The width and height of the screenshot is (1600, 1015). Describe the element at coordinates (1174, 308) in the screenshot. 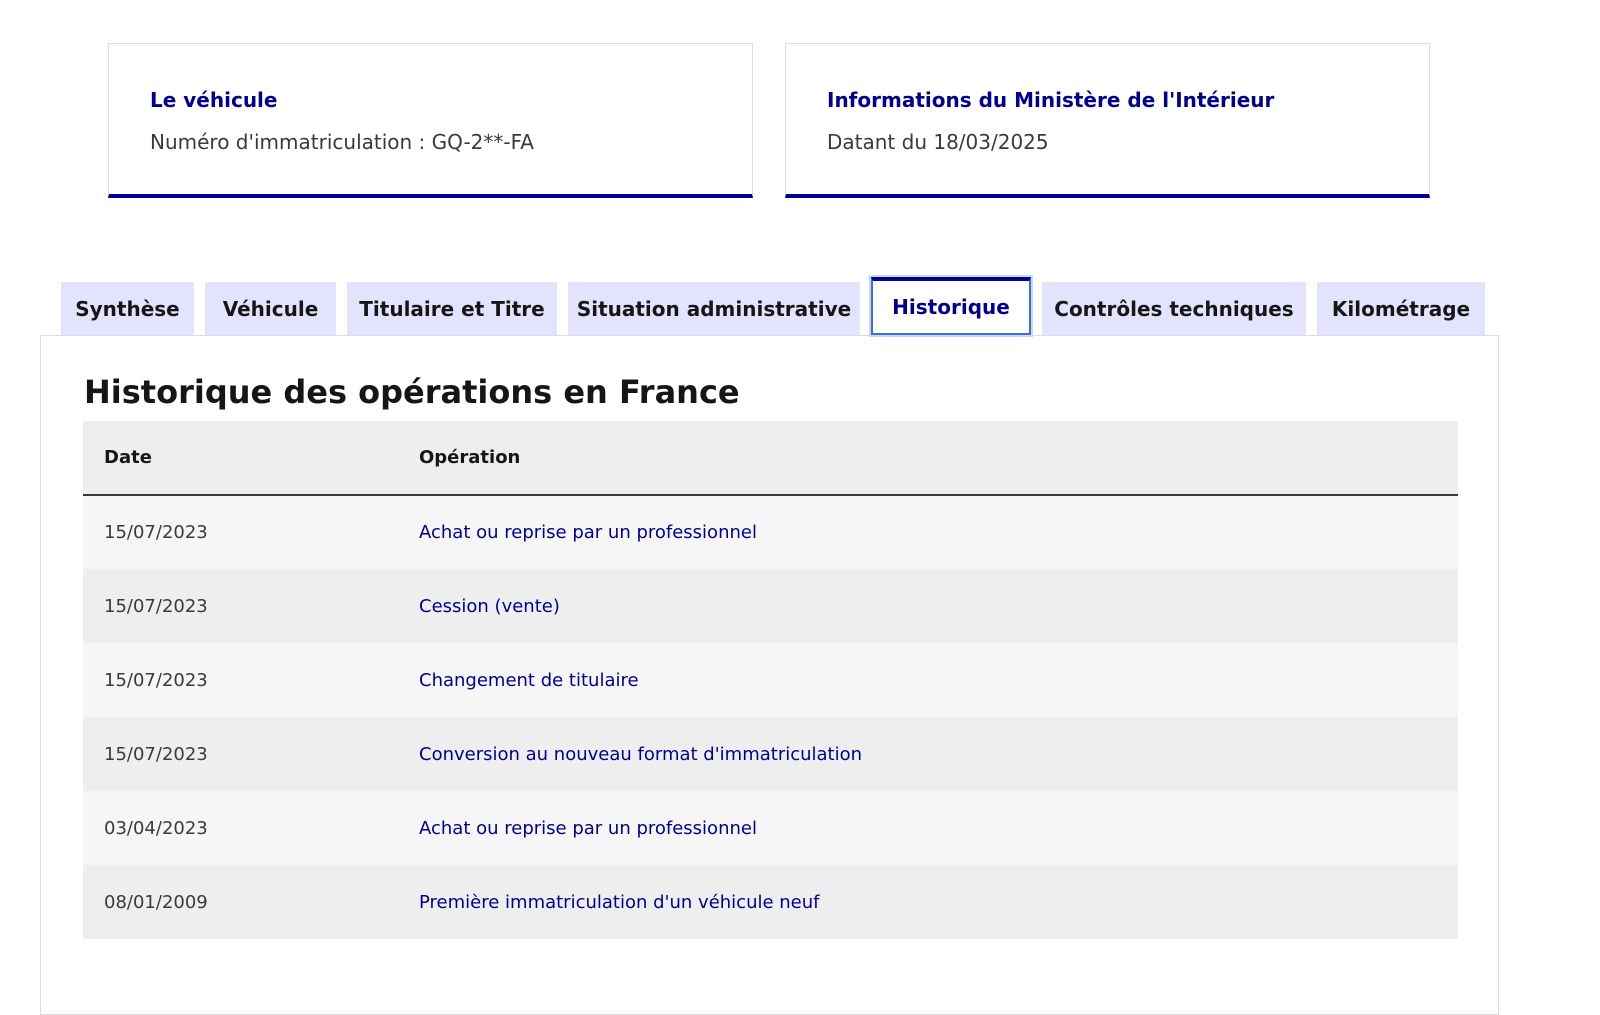

I see `tab-controles-techniques: Contrôles techniques` at that location.